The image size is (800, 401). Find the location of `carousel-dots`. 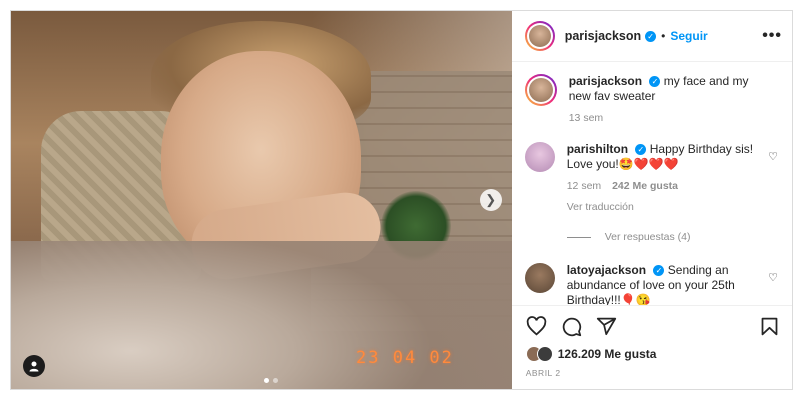

carousel-dots is located at coordinates (271, 380).